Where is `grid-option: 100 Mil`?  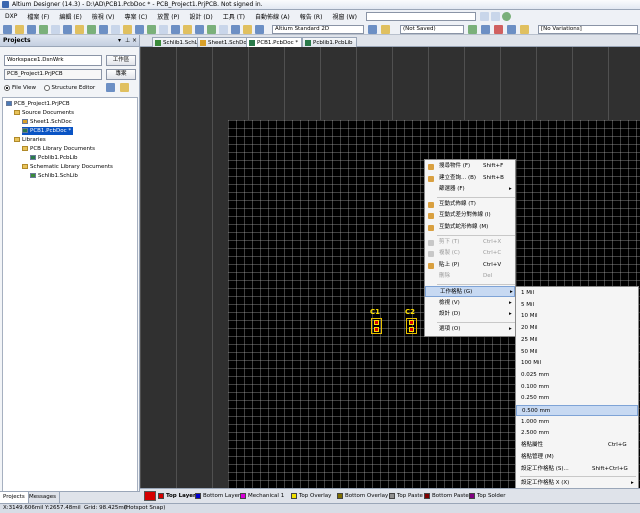 grid-option: 100 Mil is located at coordinates (577, 363).